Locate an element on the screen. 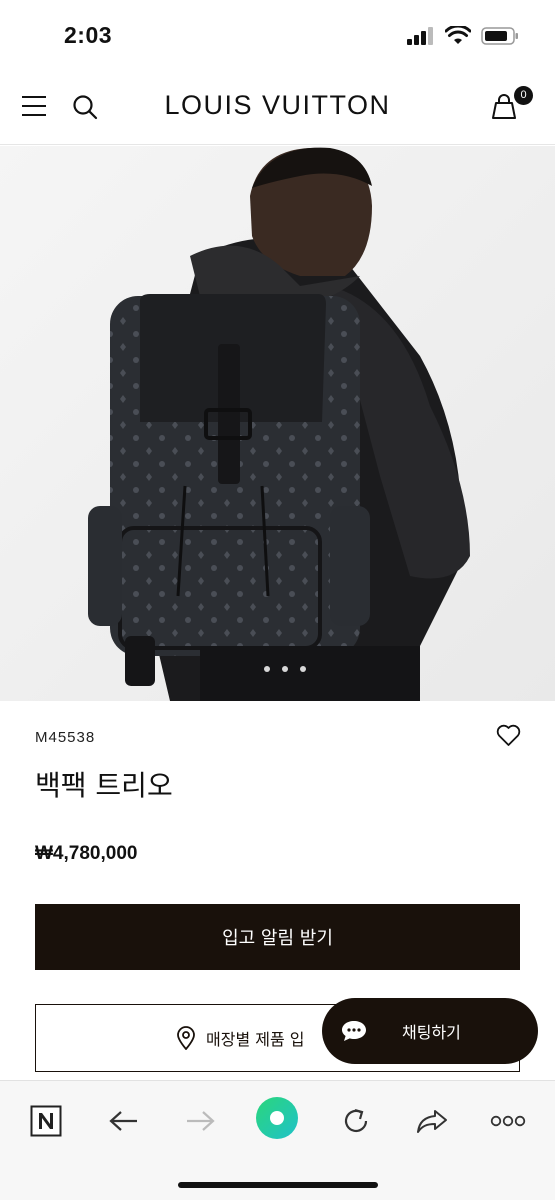 This screenshot has height=1200, width=555. product-price: ₩4,780,000 is located at coordinates (86, 853).